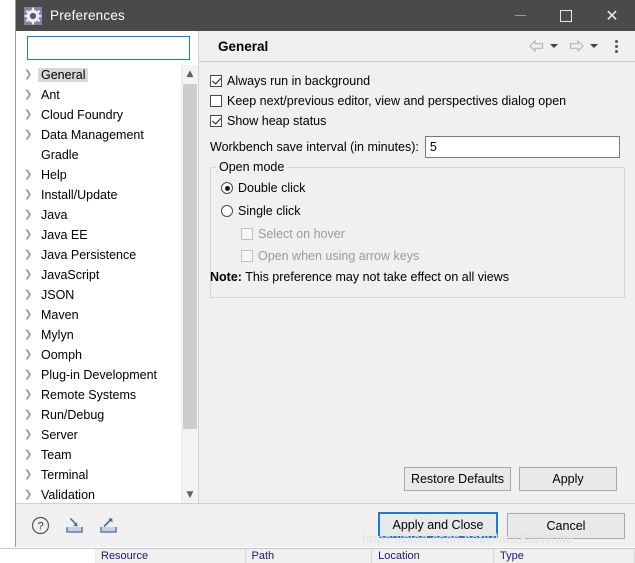  I want to click on scrollbar-thumb, so click(190, 256).